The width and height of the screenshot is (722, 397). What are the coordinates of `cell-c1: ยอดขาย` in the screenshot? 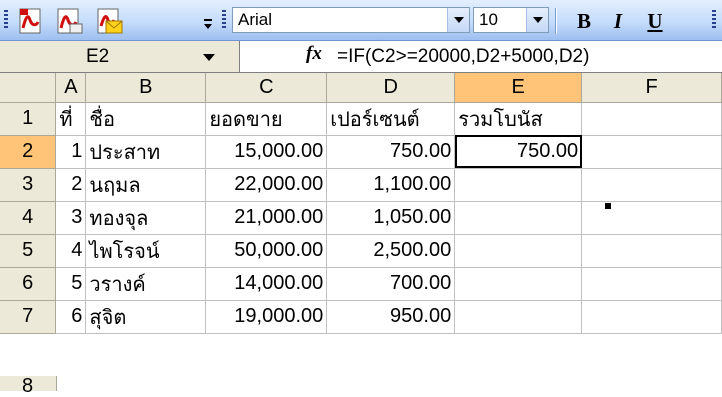 It's located at (266, 119).